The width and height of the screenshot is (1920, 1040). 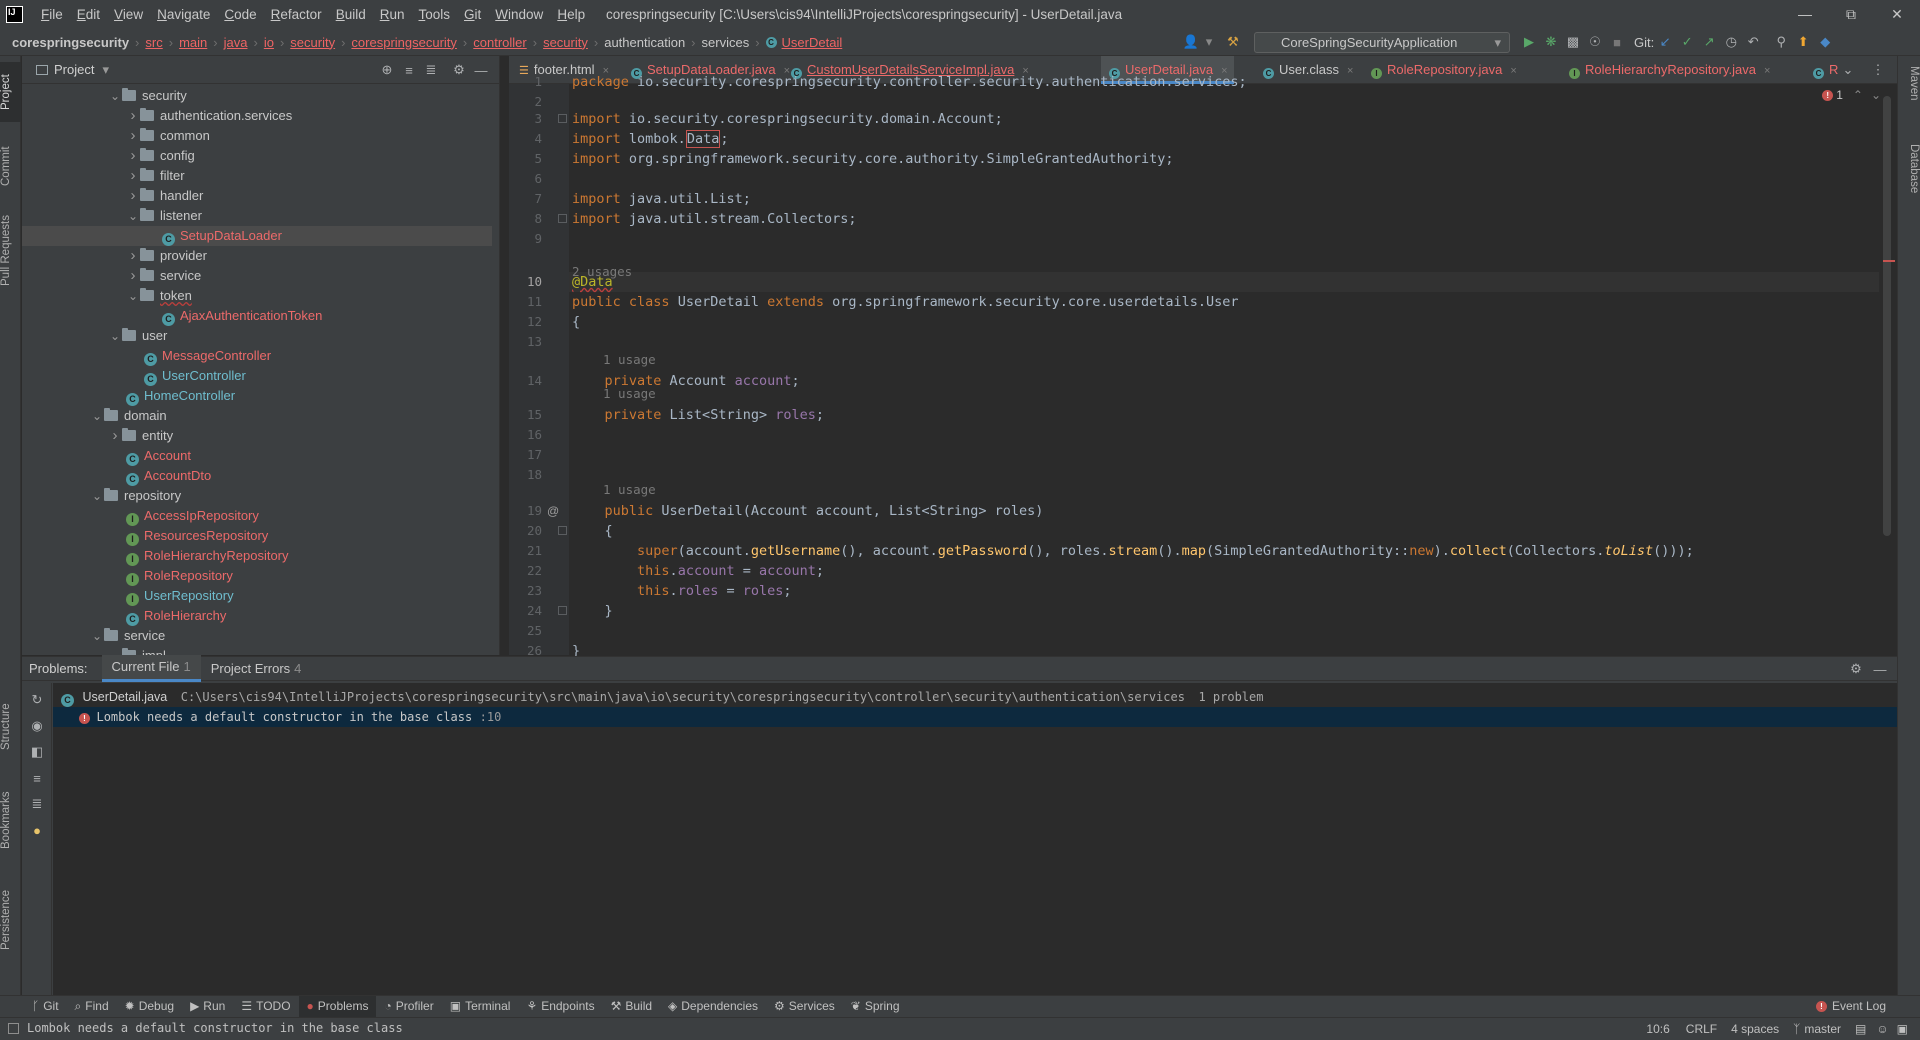 I want to click on menu-tools: Tools, so click(x=435, y=14).